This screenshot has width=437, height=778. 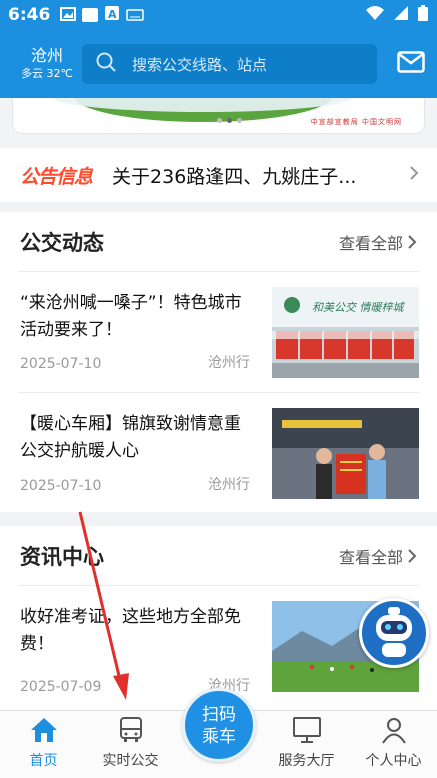 I want to click on nav-service-hall: 服务大厅, so click(x=306, y=744).